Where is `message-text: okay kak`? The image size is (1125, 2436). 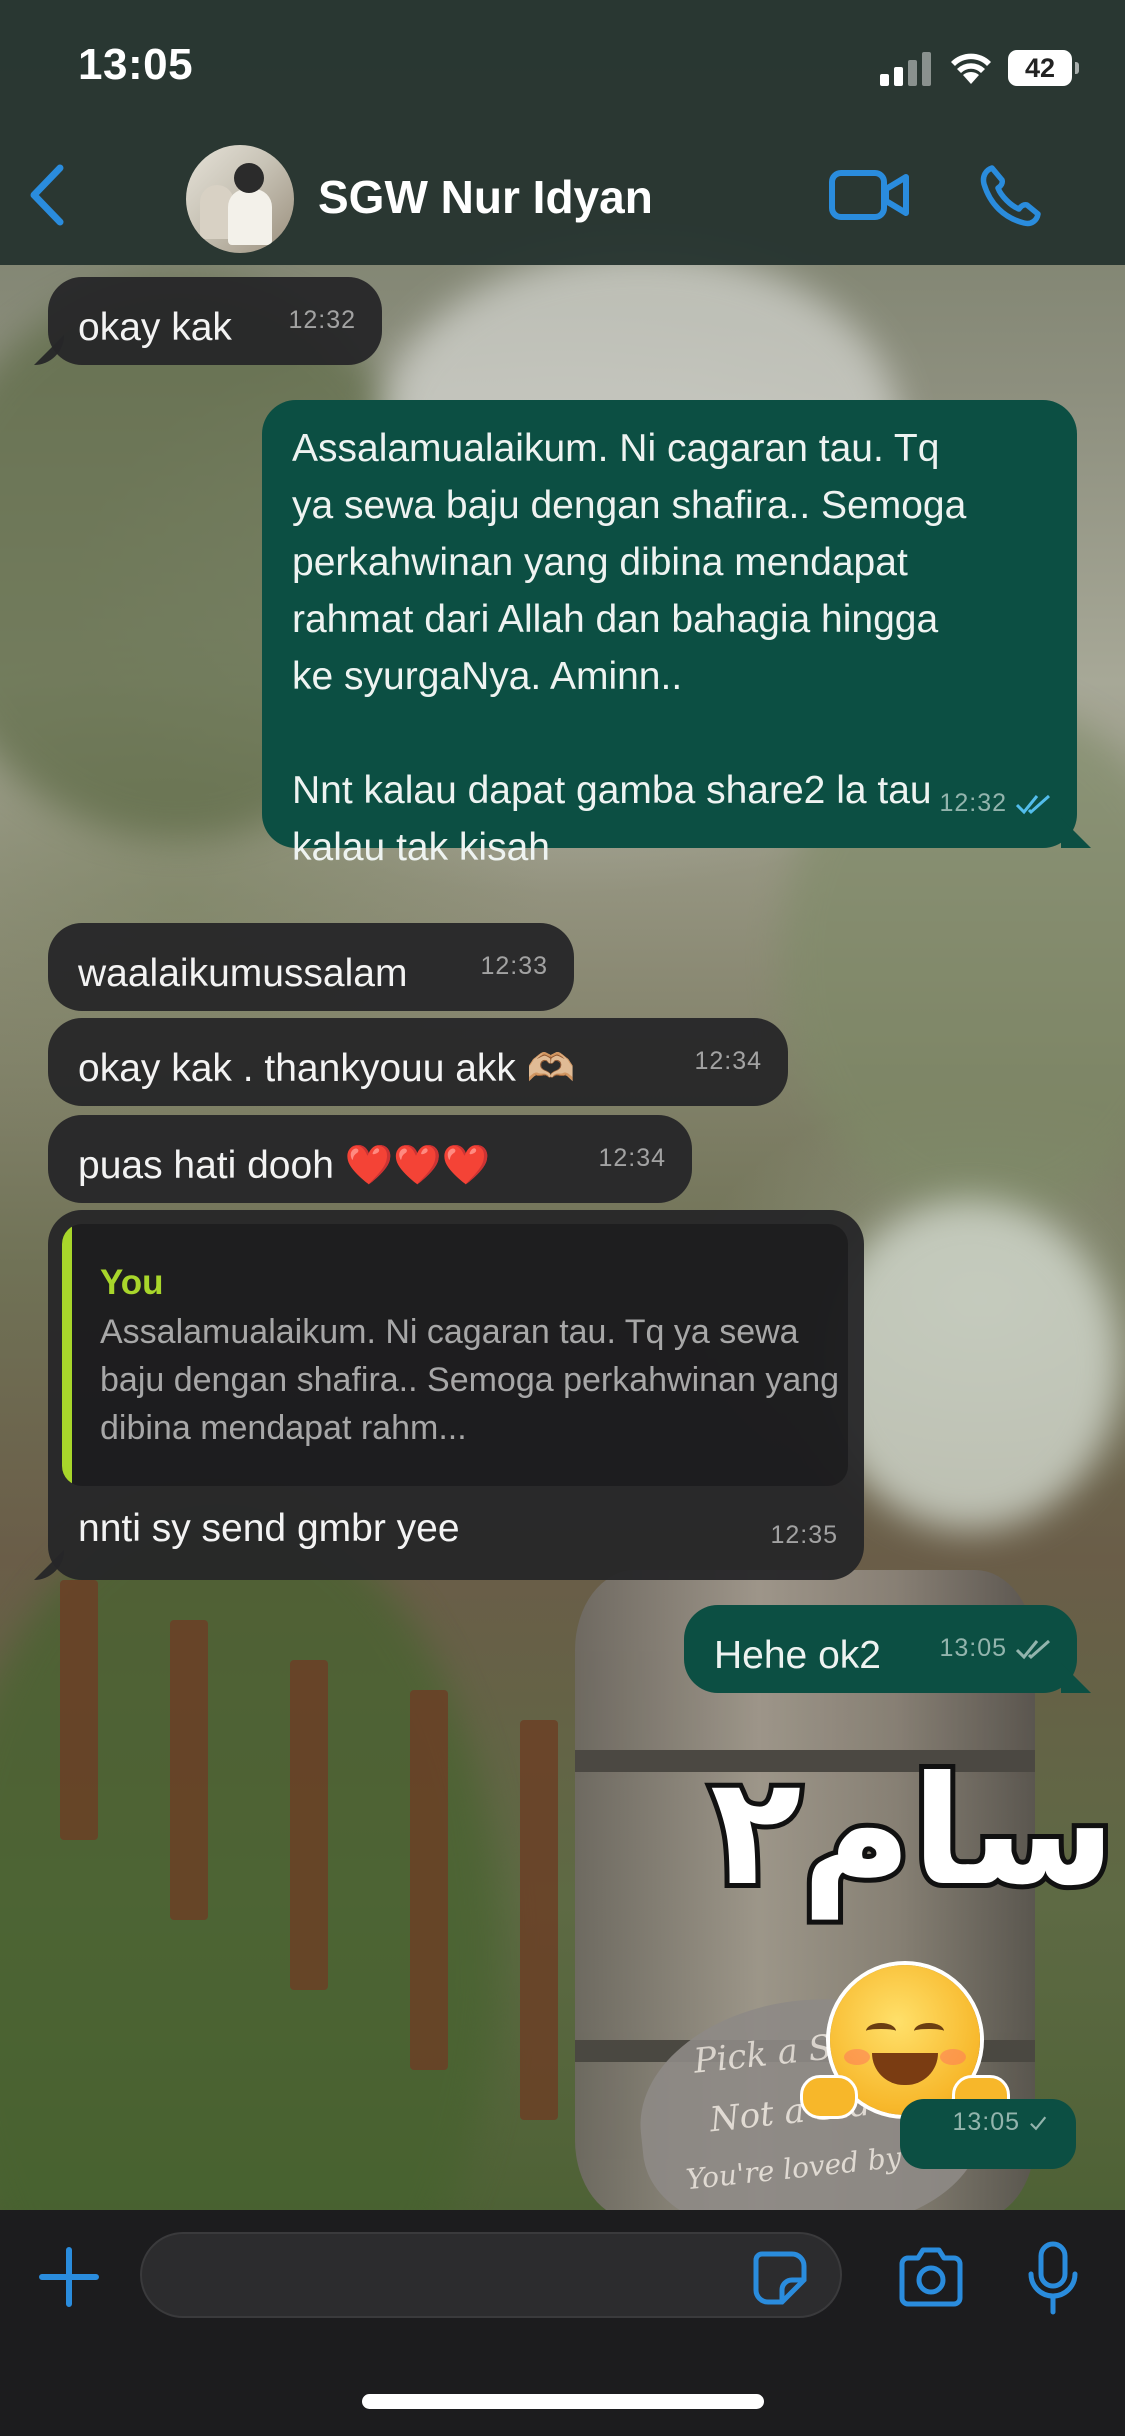
message-text: okay kak is located at coordinates (155, 327).